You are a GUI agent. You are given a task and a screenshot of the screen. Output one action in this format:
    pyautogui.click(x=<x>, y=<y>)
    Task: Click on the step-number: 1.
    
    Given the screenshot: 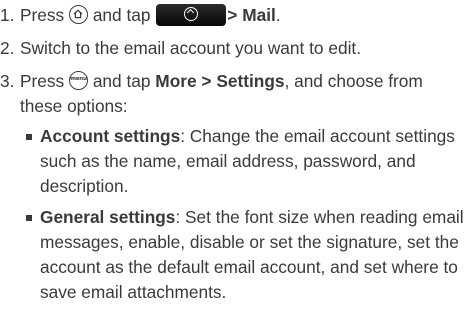 What is the action you would take?
    pyautogui.click(x=7, y=15)
    